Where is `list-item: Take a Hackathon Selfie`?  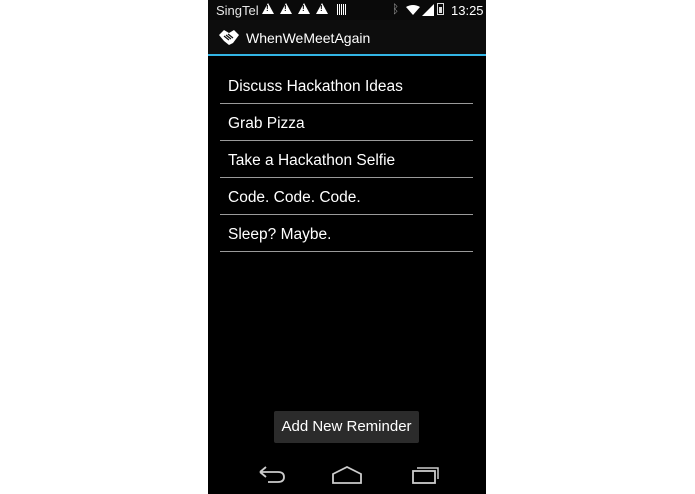
list-item: Take a Hackathon Selfie is located at coordinates (346, 160).